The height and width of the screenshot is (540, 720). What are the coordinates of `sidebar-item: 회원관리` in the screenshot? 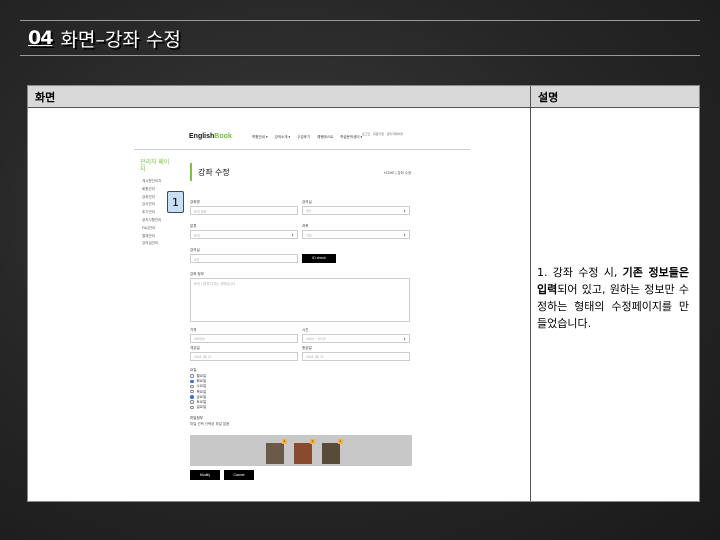 It's located at (151, 190).